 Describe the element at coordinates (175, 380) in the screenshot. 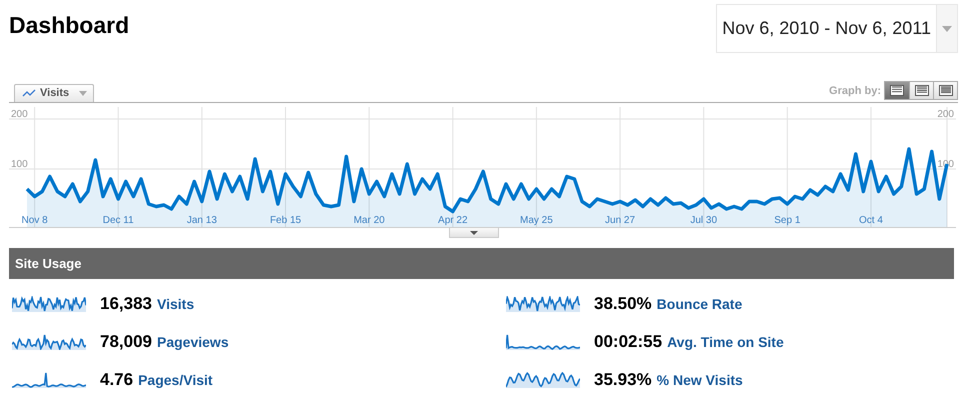

I see `metric-link: Pages/Visit` at that location.